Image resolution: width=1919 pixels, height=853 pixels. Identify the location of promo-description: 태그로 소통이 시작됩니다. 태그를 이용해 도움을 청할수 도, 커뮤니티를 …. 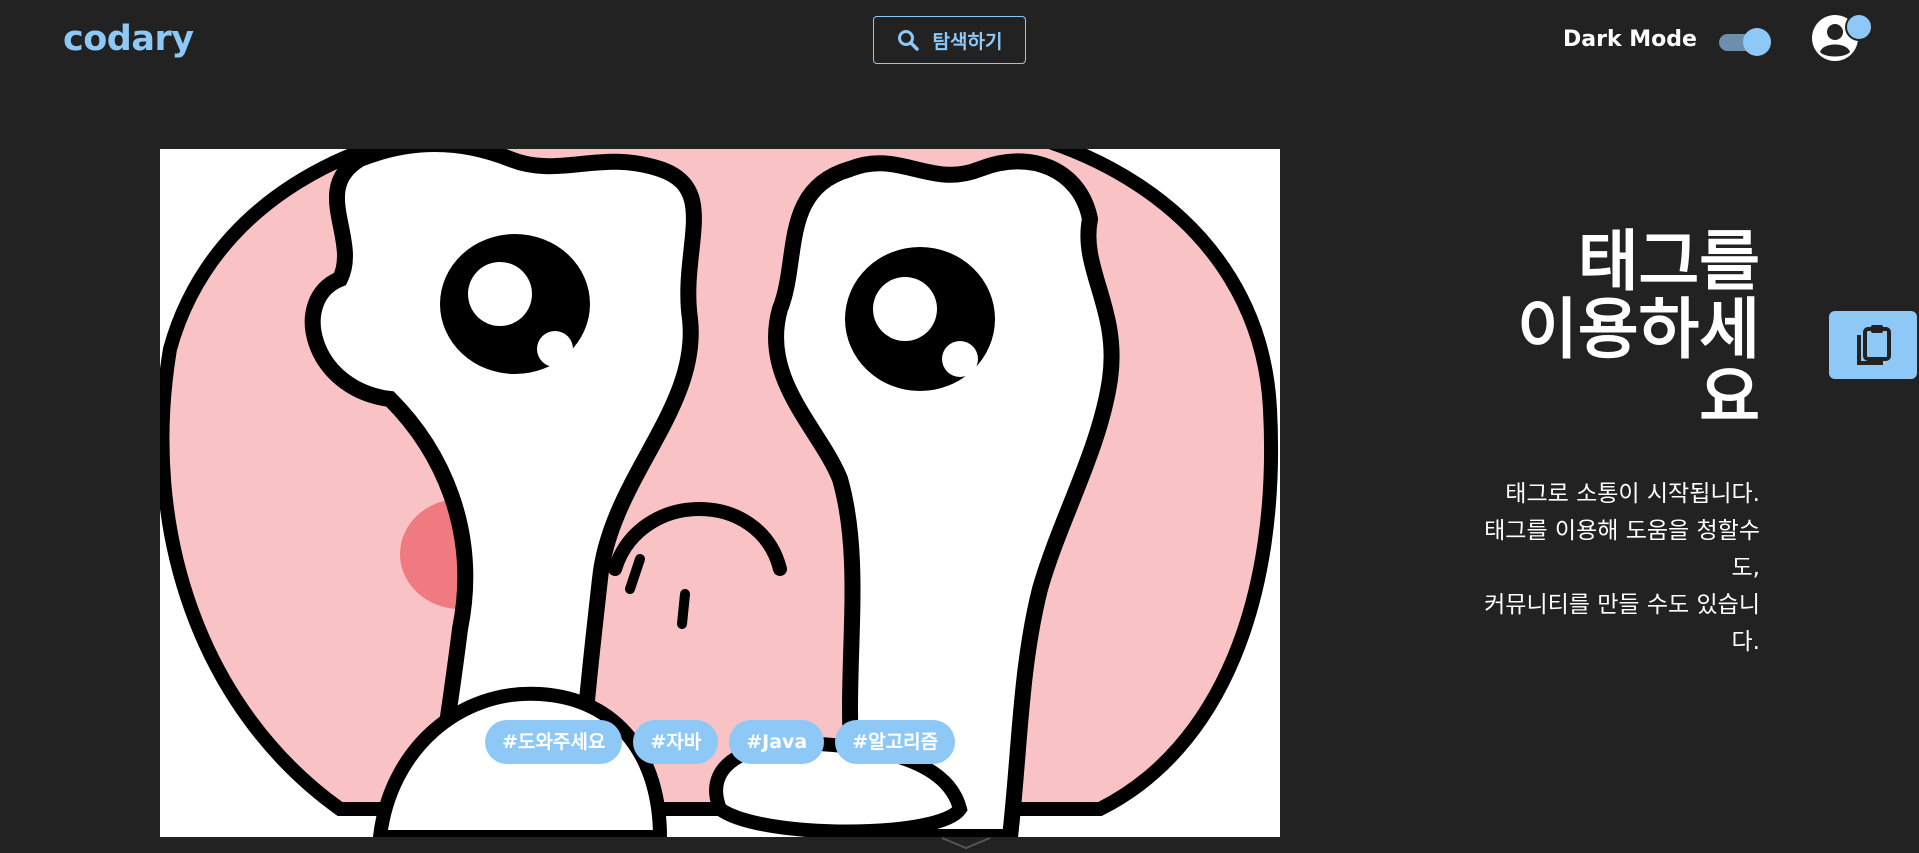
(1595, 568).